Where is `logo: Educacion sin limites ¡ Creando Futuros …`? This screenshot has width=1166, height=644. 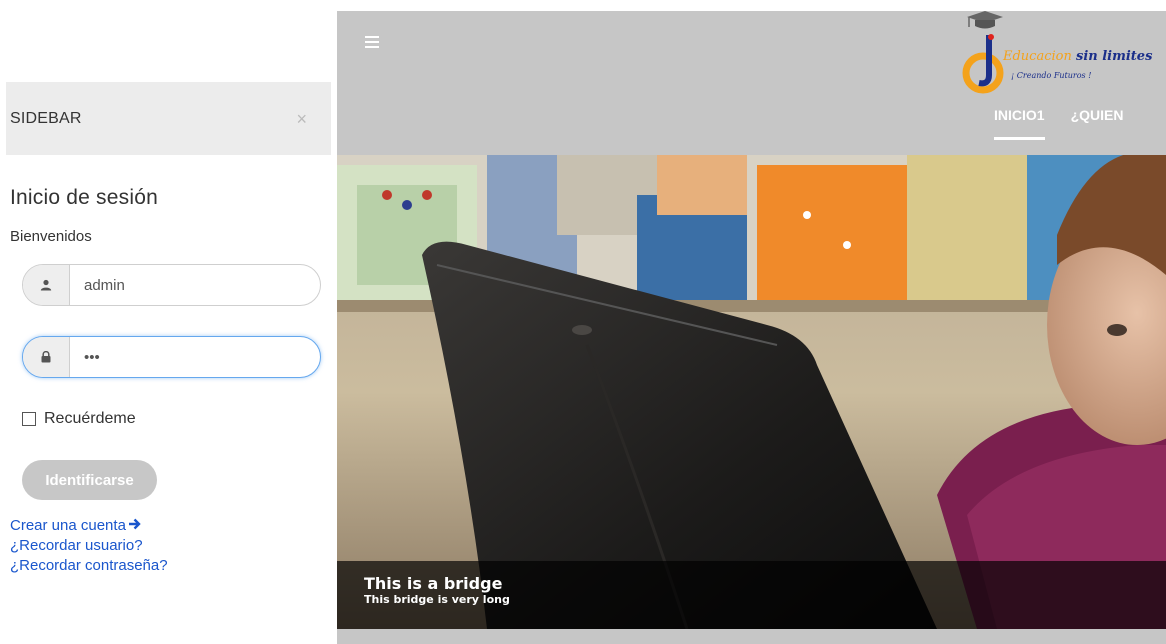
logo: Educacion sin limites ¡ Creando Futuros … is located at coordinates (1057, 55).